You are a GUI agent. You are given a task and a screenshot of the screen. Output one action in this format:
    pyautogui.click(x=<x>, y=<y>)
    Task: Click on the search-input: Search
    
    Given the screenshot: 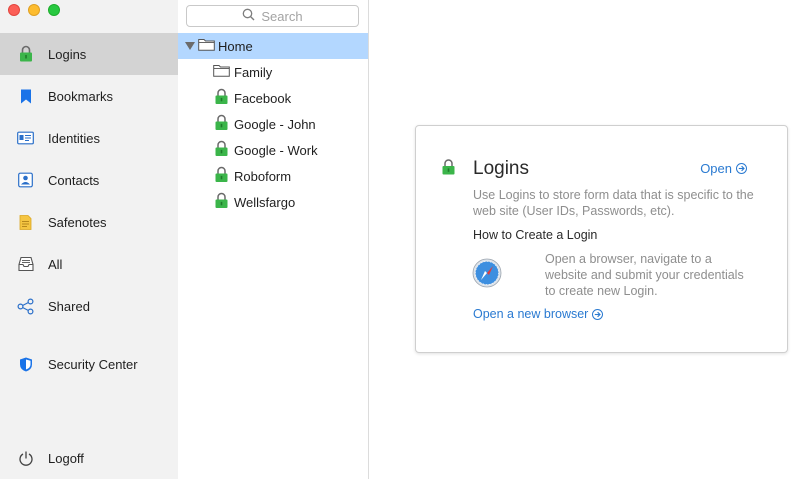 What is the action you would take?
    pyautogui.click(x=272, y=16)
    